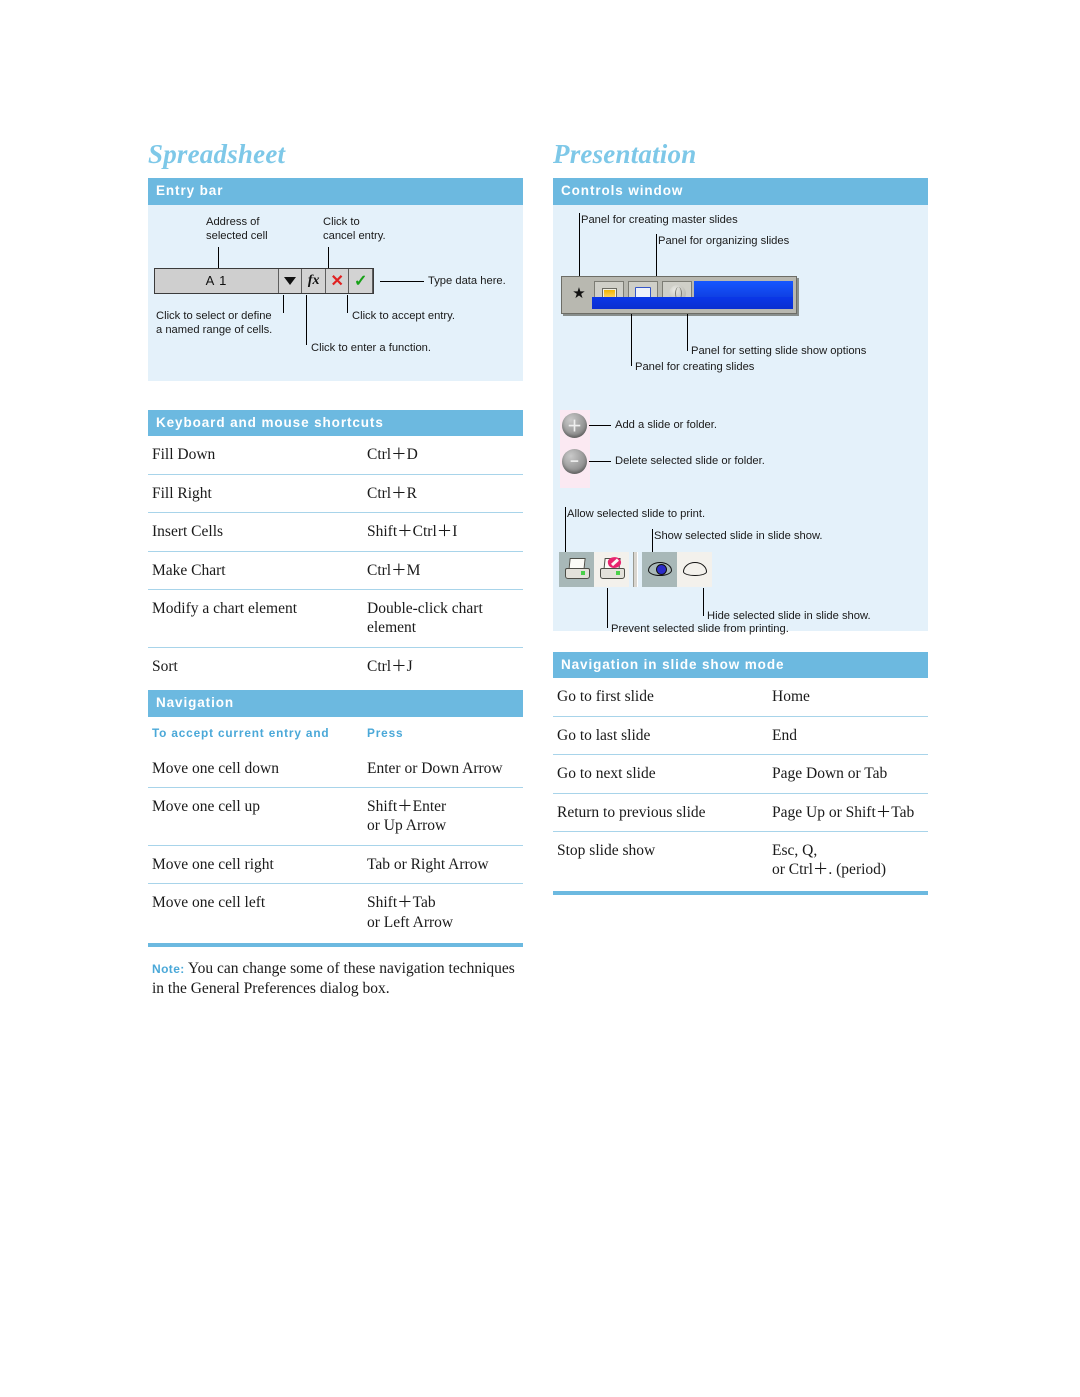  I want to click on section-header-entry-bar: Entry bar, so click(335, 191).